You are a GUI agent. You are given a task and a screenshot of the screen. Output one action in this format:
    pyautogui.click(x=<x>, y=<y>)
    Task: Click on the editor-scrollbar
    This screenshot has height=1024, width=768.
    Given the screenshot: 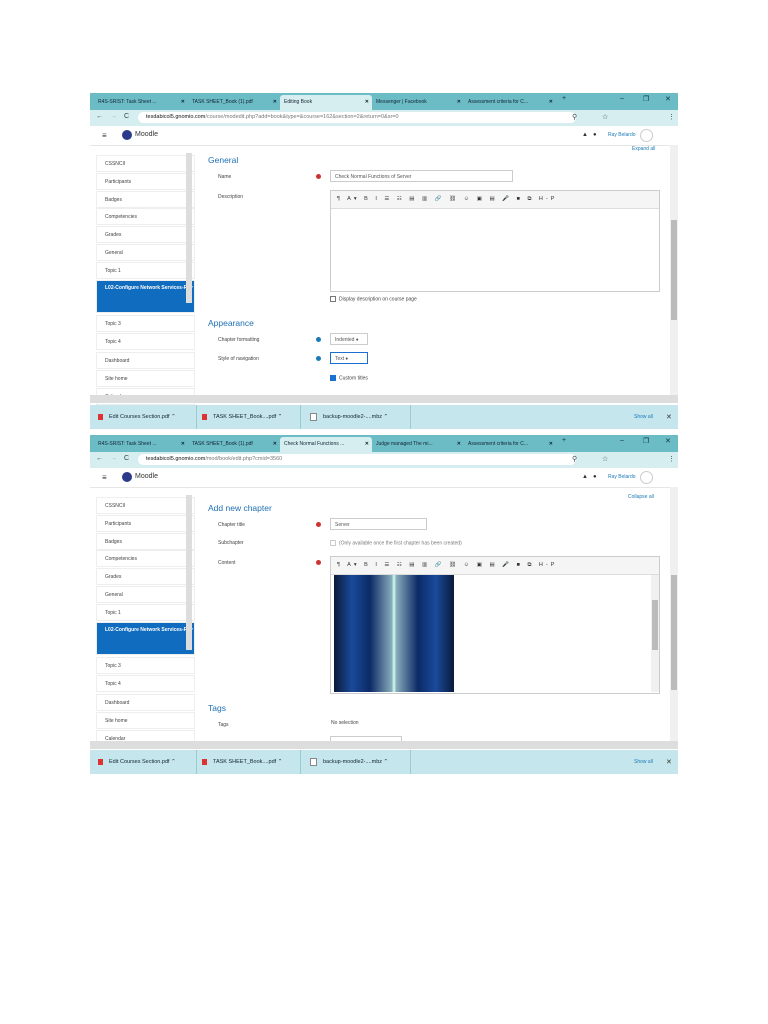 What is the action you would take?
    pyautogui.click(x=655, y=633)
    